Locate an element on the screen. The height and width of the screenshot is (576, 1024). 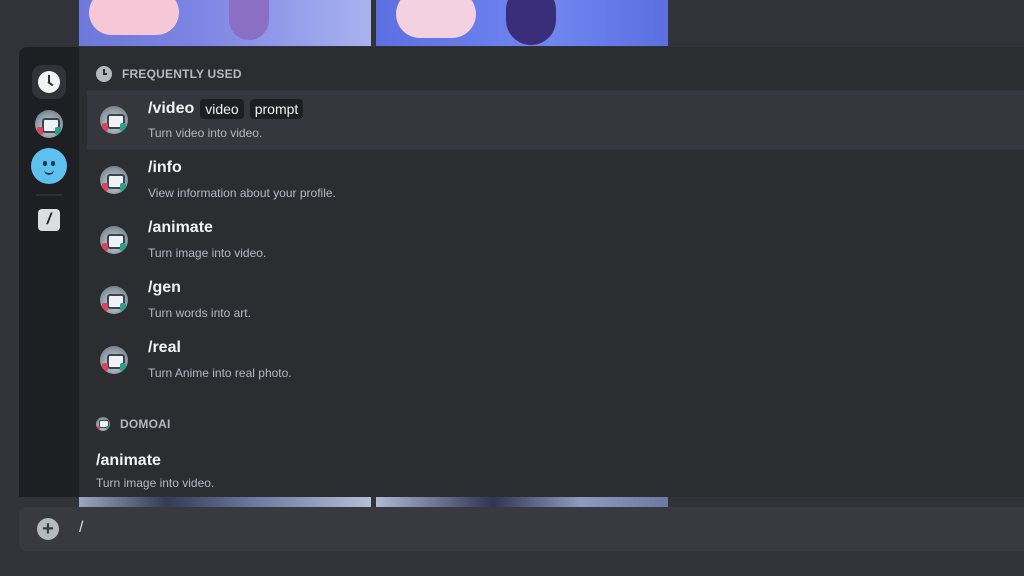
slash-command-icon: / is located at coordinates (49, 220).